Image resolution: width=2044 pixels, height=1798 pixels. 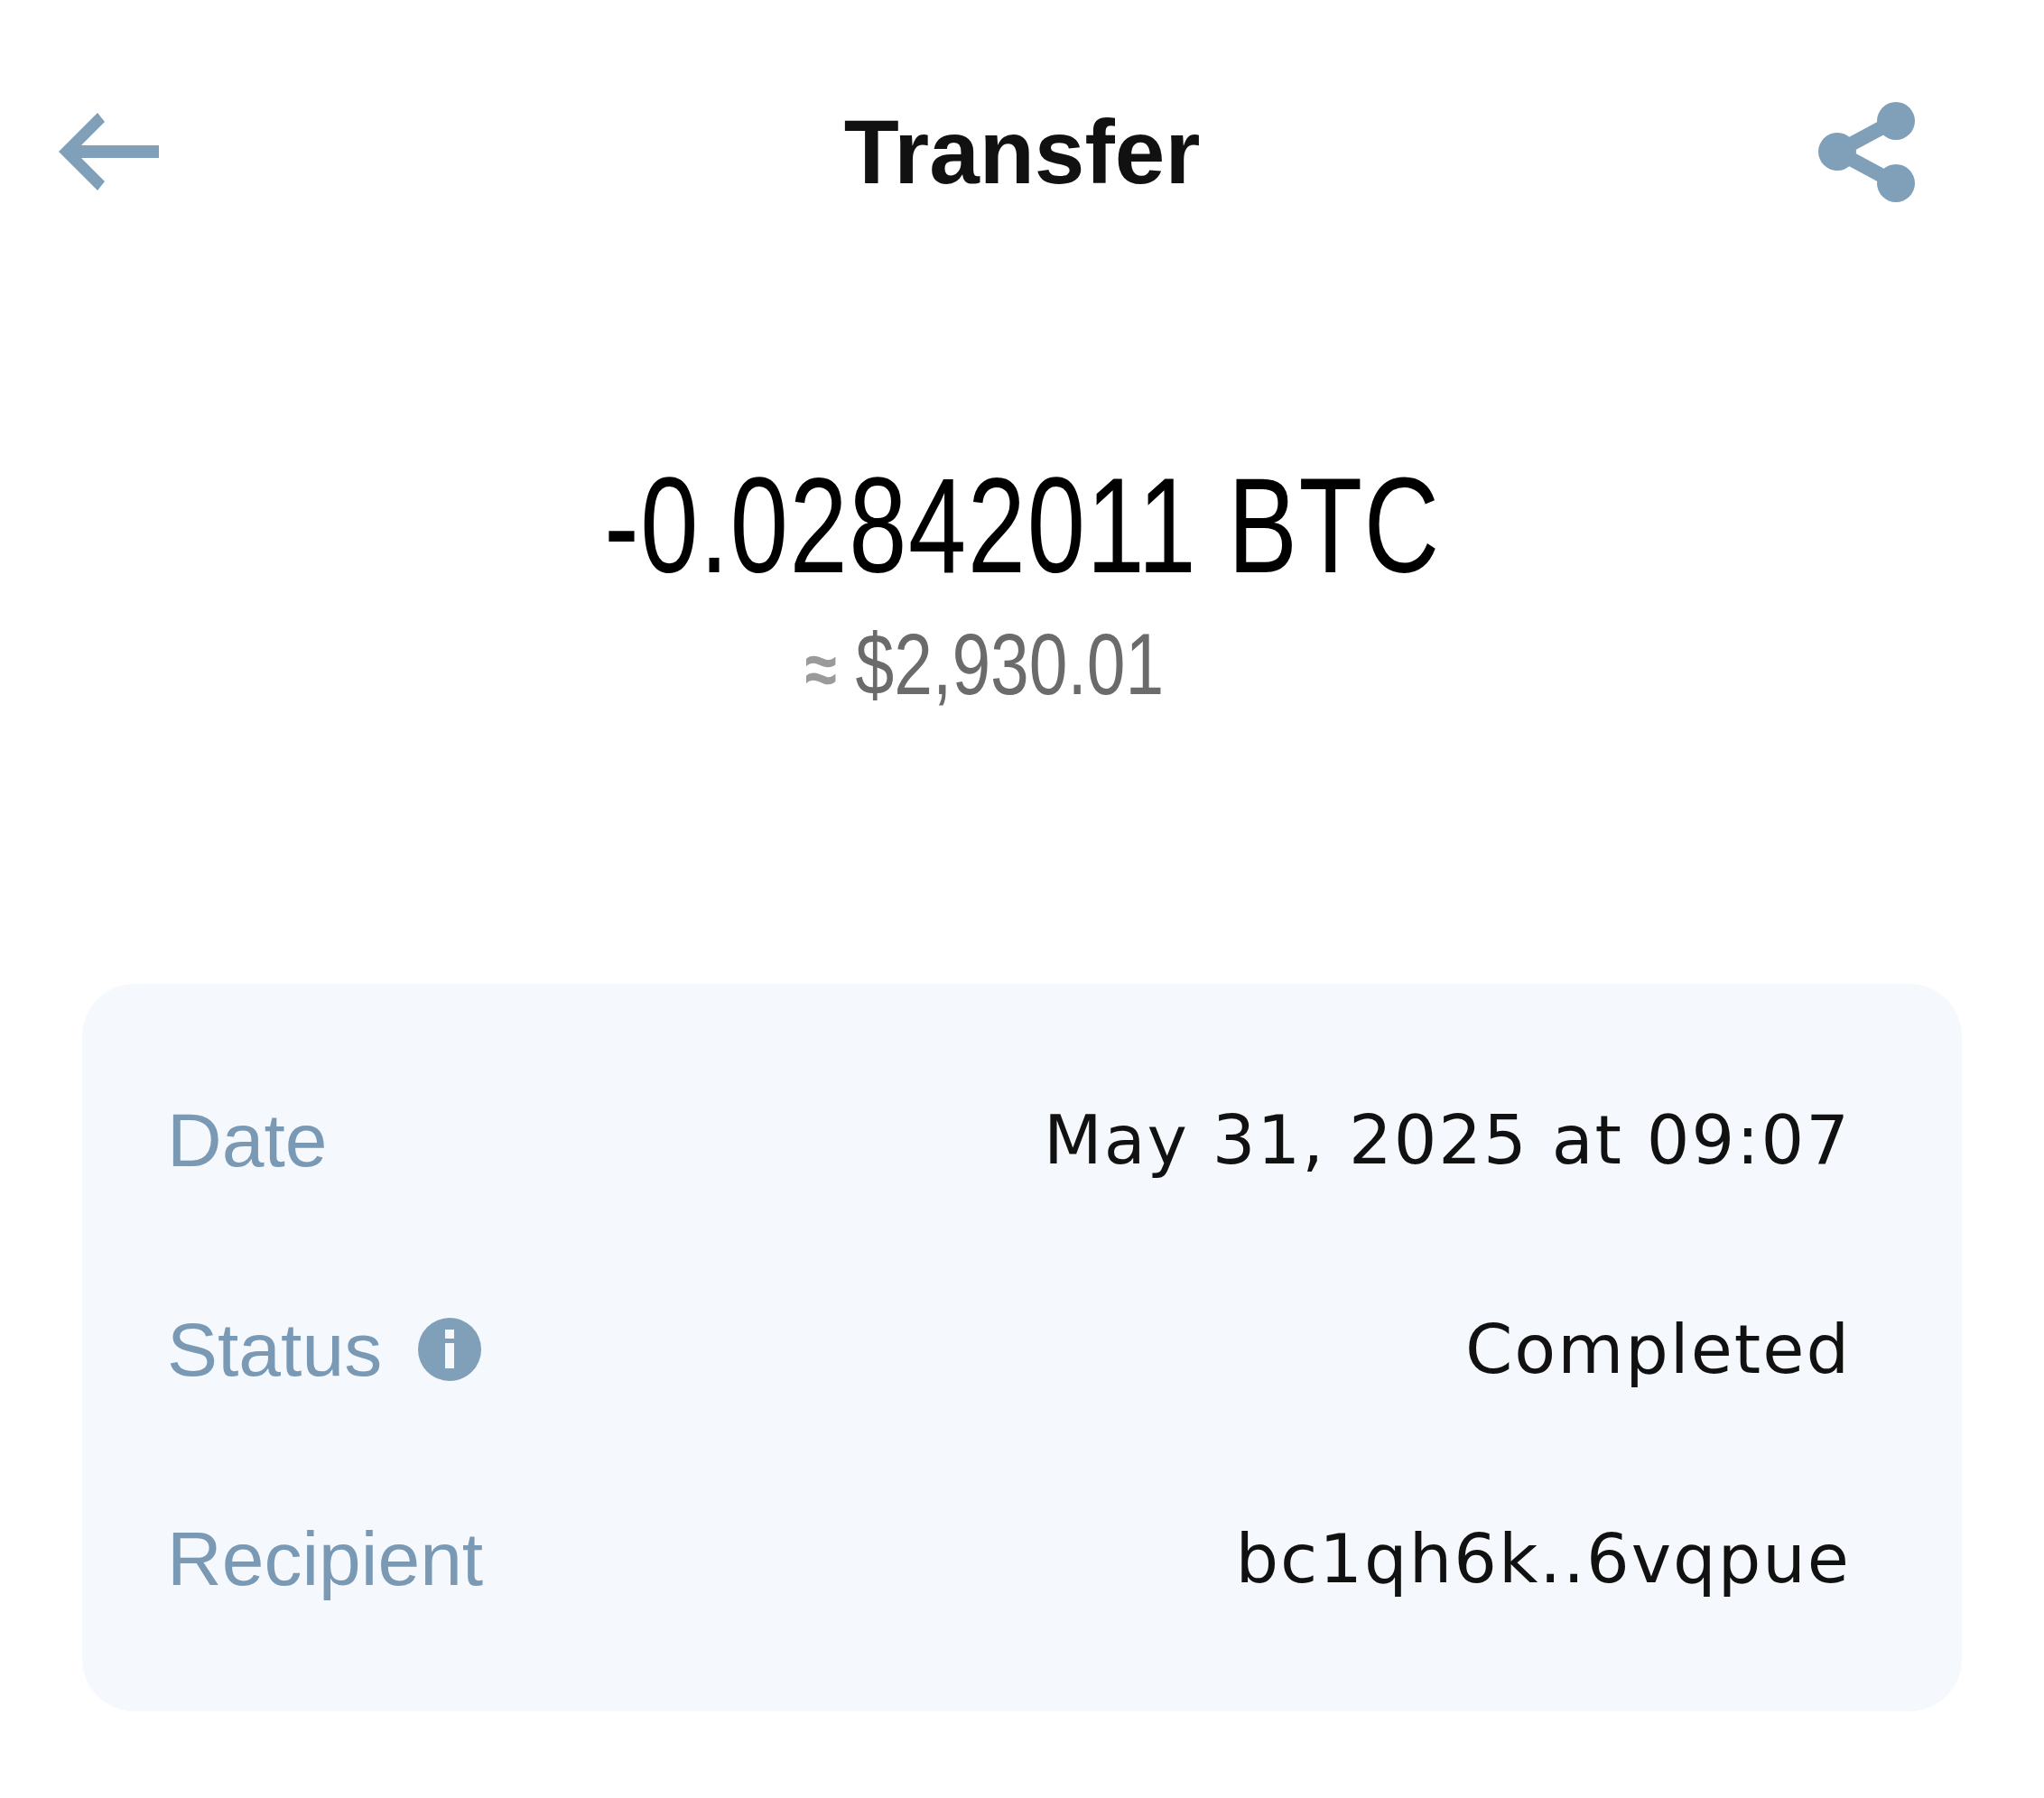 I want to click on share-button, so click(x=1867, y=151).